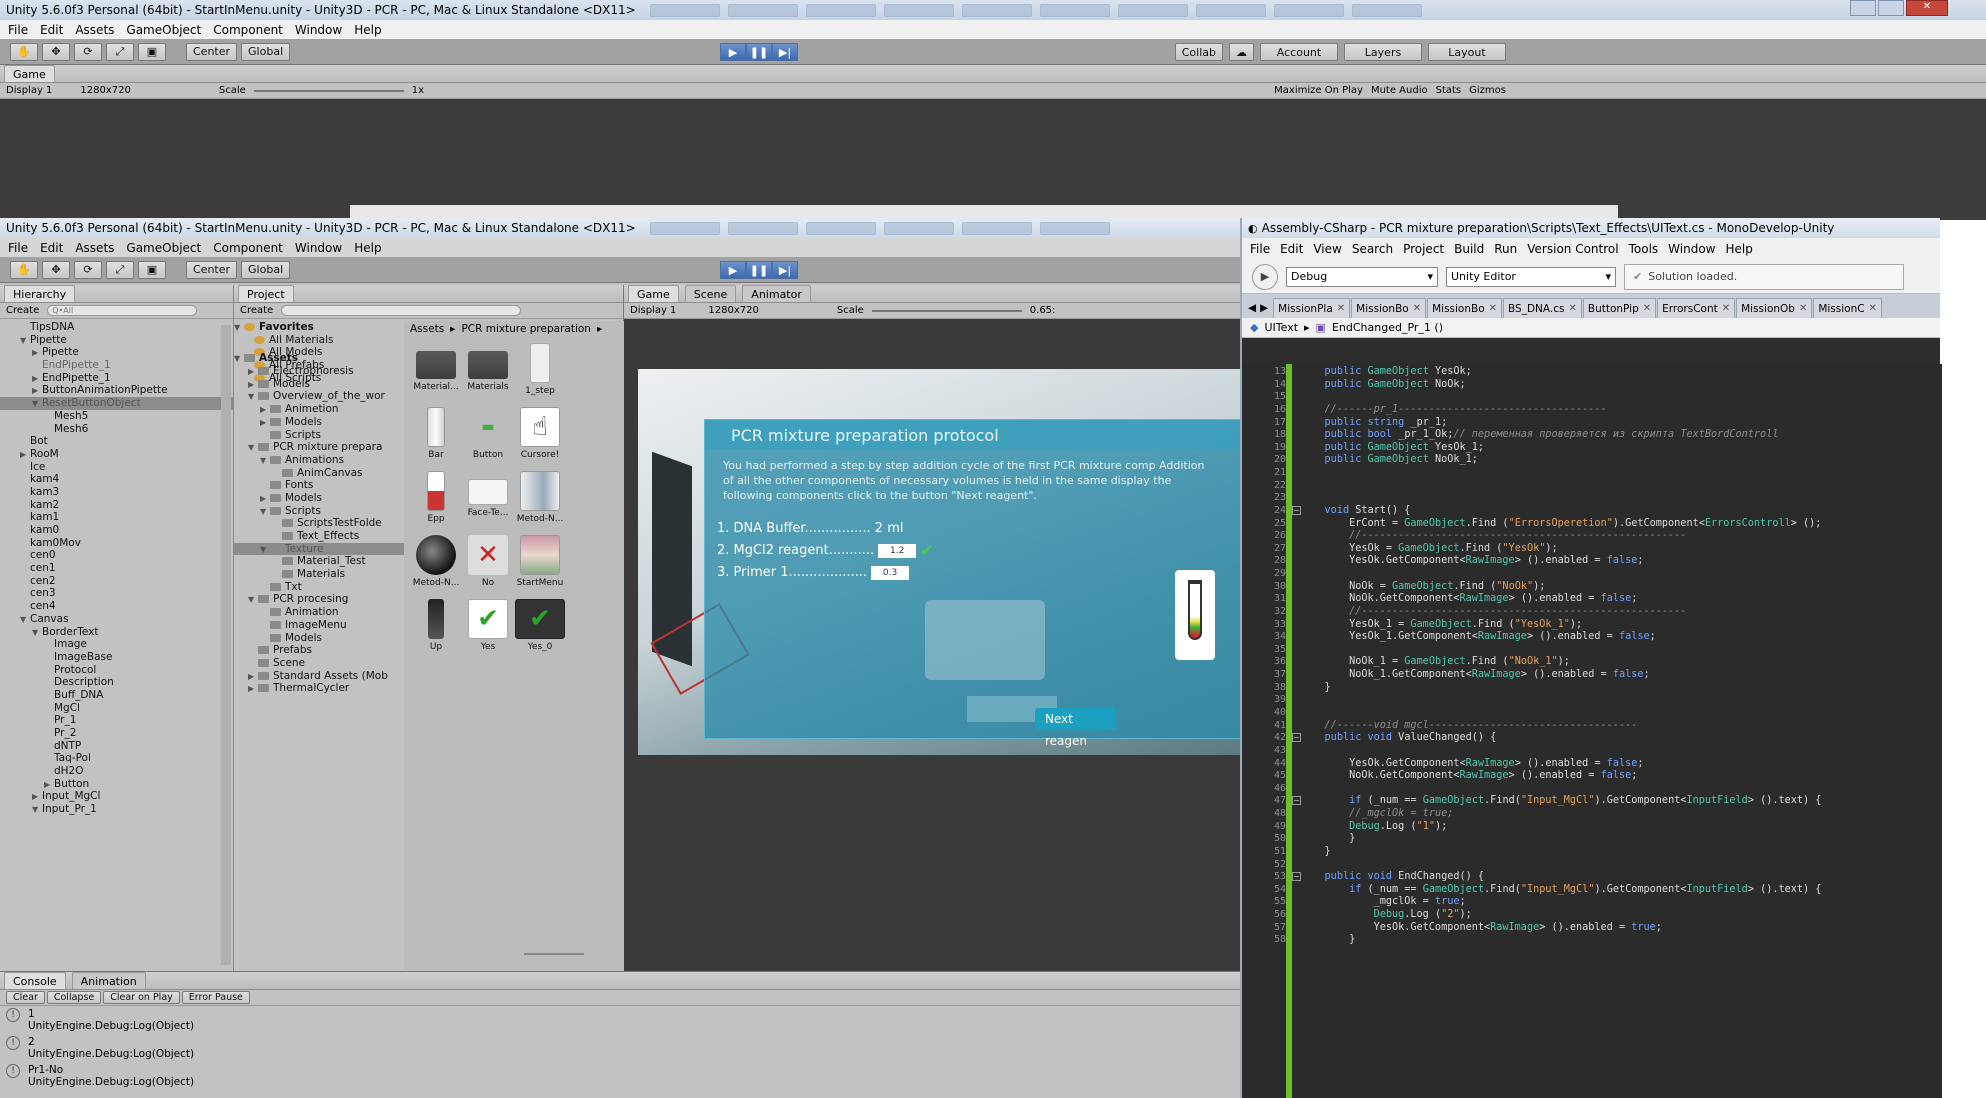 Image resolution: width=1986 pixels, height=1098 pixels. I want to click on hierarchy-item: Ice, so click(116, 467).